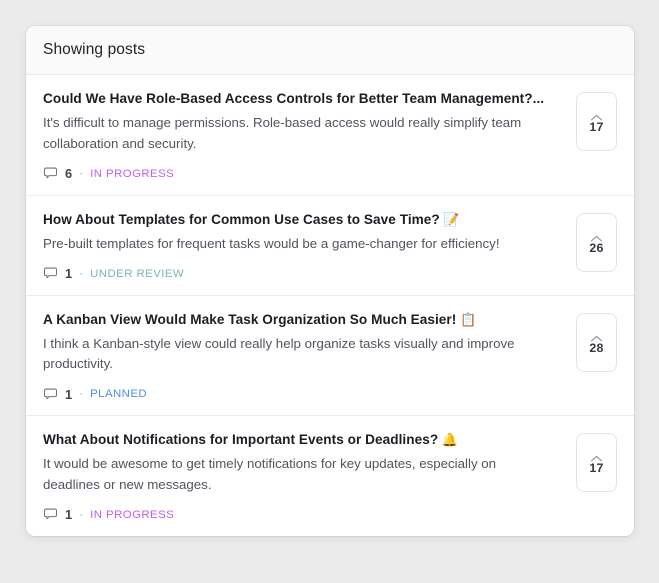 The image size is (659, 583). What do you see at coordinates (596, 347) in the screenshot?
I see `upvote-count: 28` at bounding box center [596, 347].